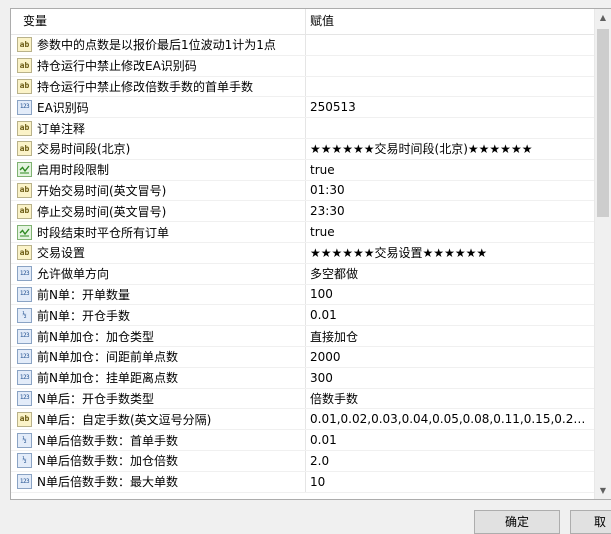 The image size is (611, 534). I want to click on variable-cell: ab 停止交易时间(英文冒号), so click(158, 211).